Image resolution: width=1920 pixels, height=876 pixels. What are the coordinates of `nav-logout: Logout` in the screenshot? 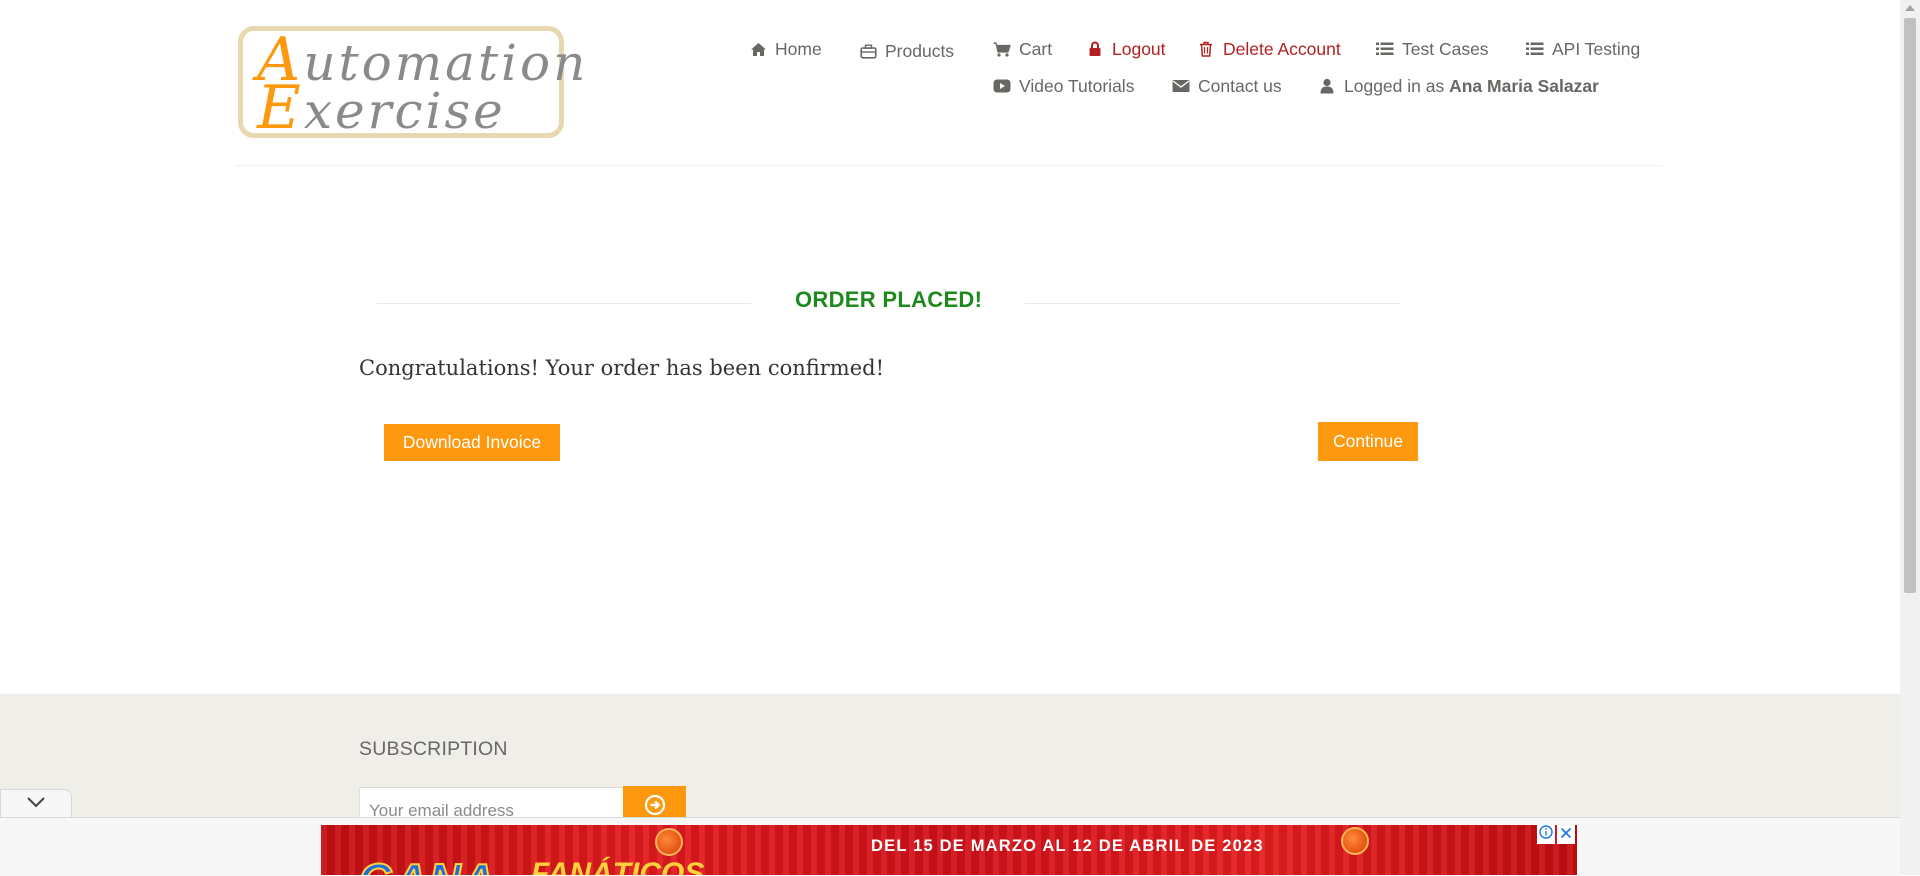 It's located at (1126, 49).